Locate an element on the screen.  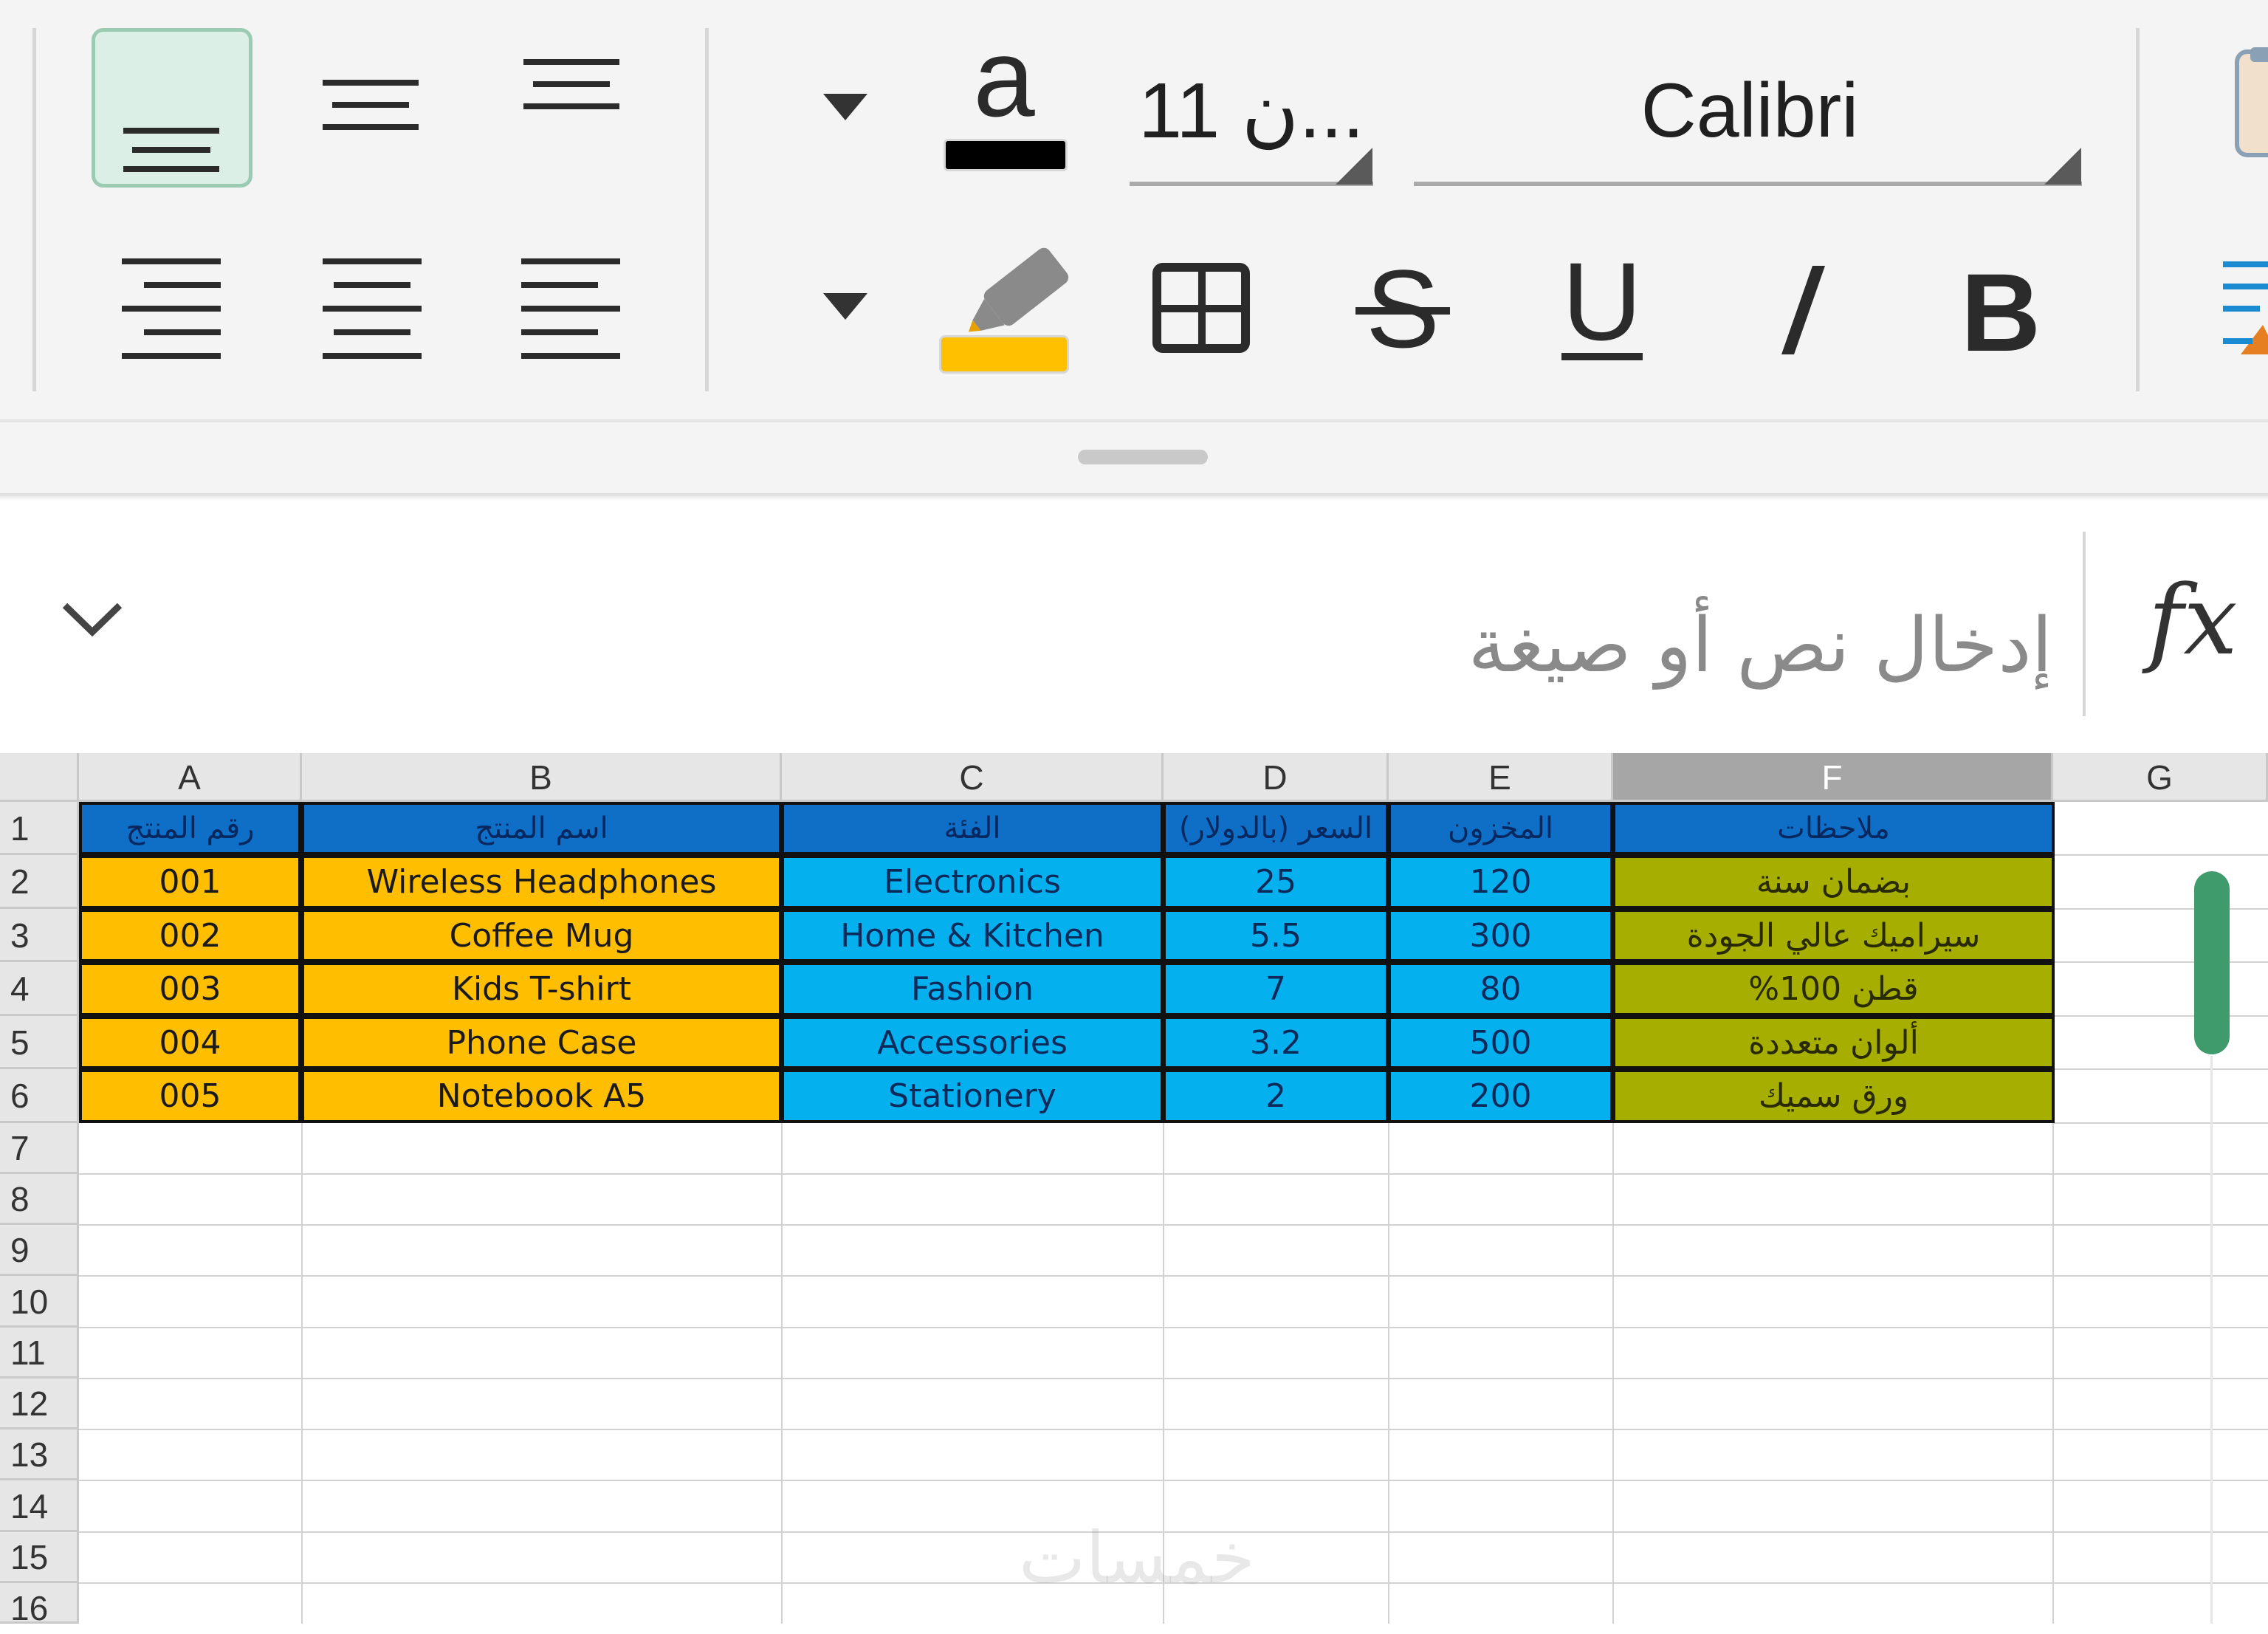
font-color-swatch is located at coordinates (1006, 155).